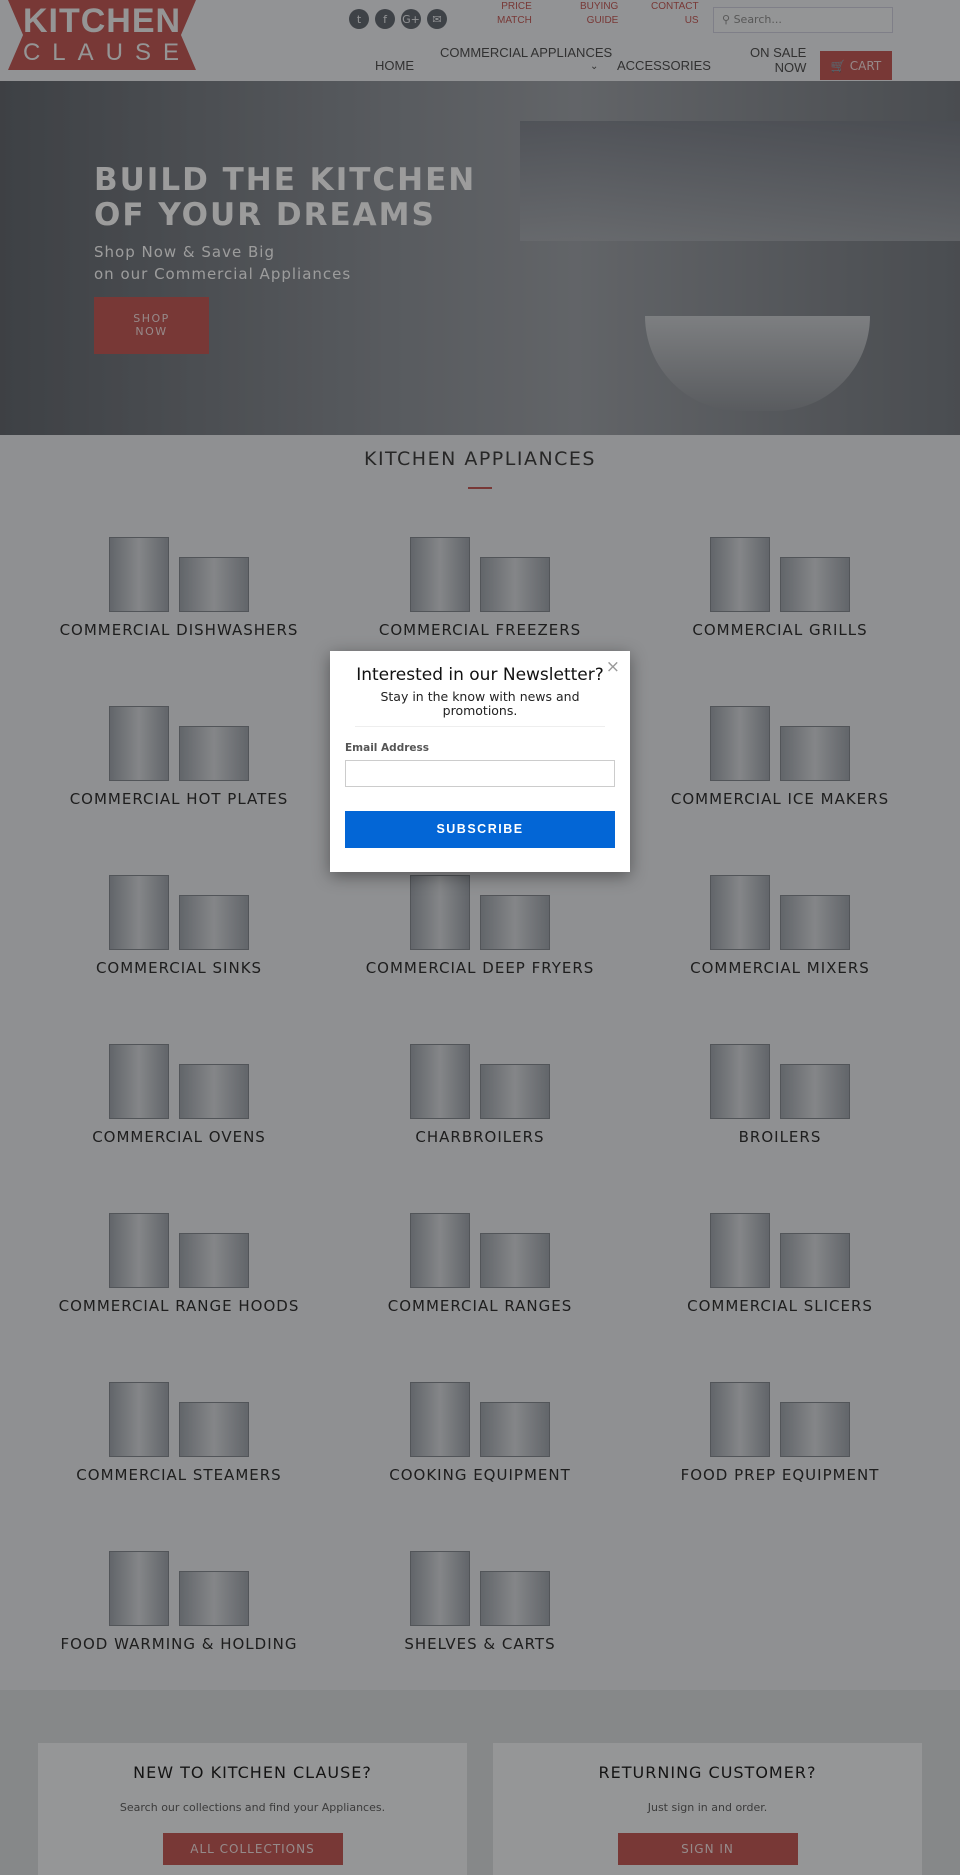 This screenshot has width=960, height=1875. I want to click on category-tile: COOKING EQUIPMENT, so click(480, 1436).